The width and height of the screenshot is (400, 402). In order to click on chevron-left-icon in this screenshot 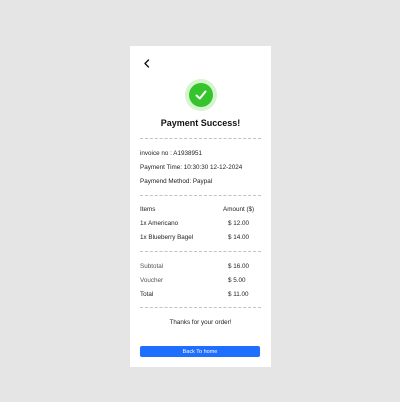, I will do `click(147, 63)`.